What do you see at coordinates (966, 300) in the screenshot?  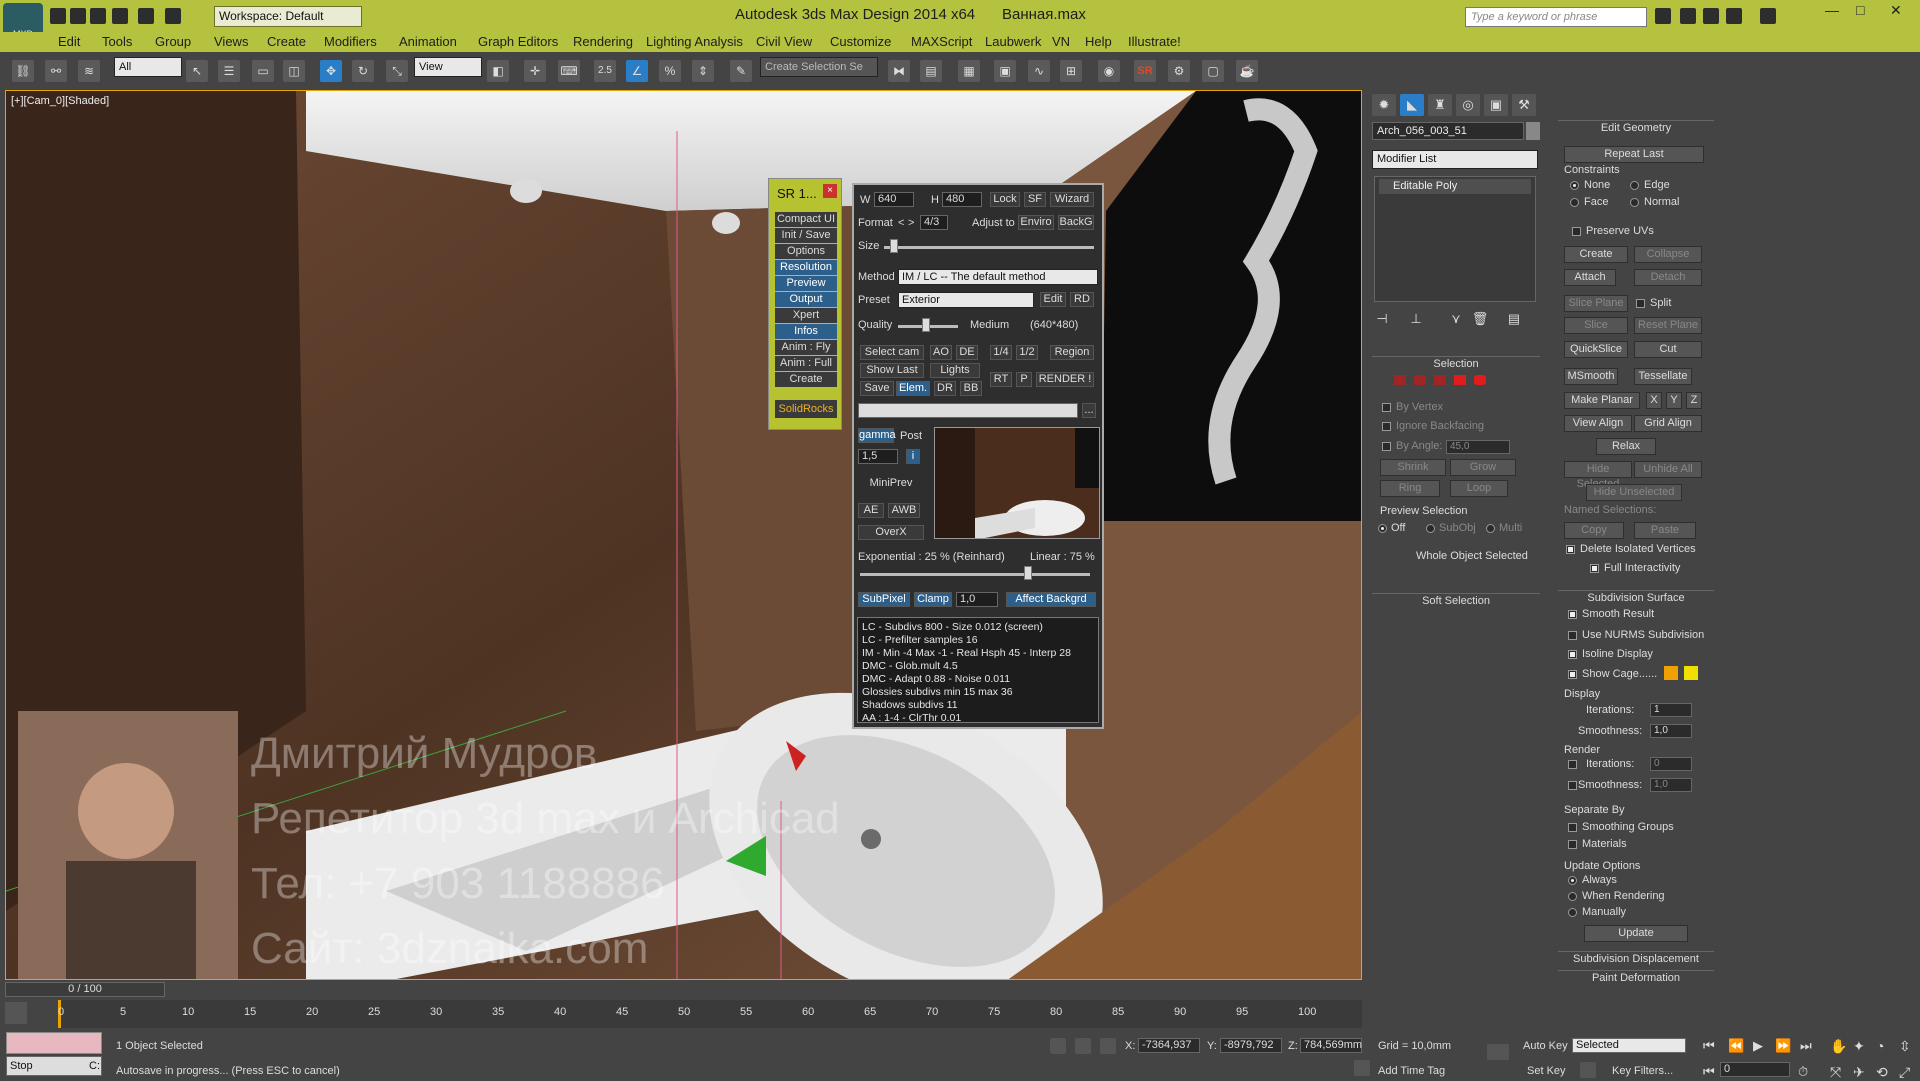 I see `preset-dropdown: Exterior` at bounding box center [966, 300].